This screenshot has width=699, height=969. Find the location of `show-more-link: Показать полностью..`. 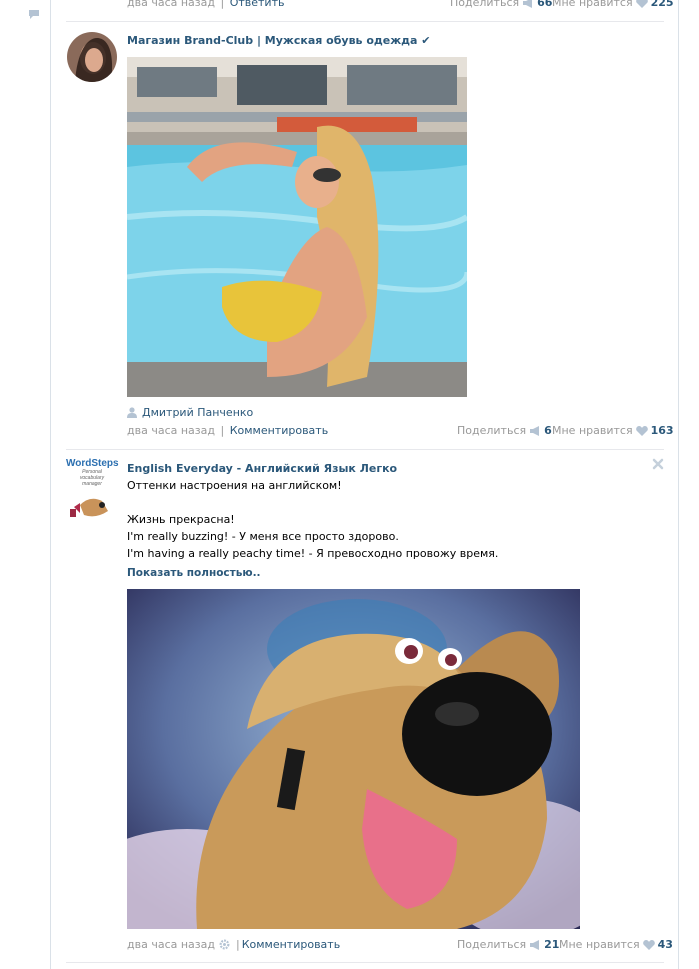

show-more-link: Показать полностью.. is located at coordinates (194, 573).